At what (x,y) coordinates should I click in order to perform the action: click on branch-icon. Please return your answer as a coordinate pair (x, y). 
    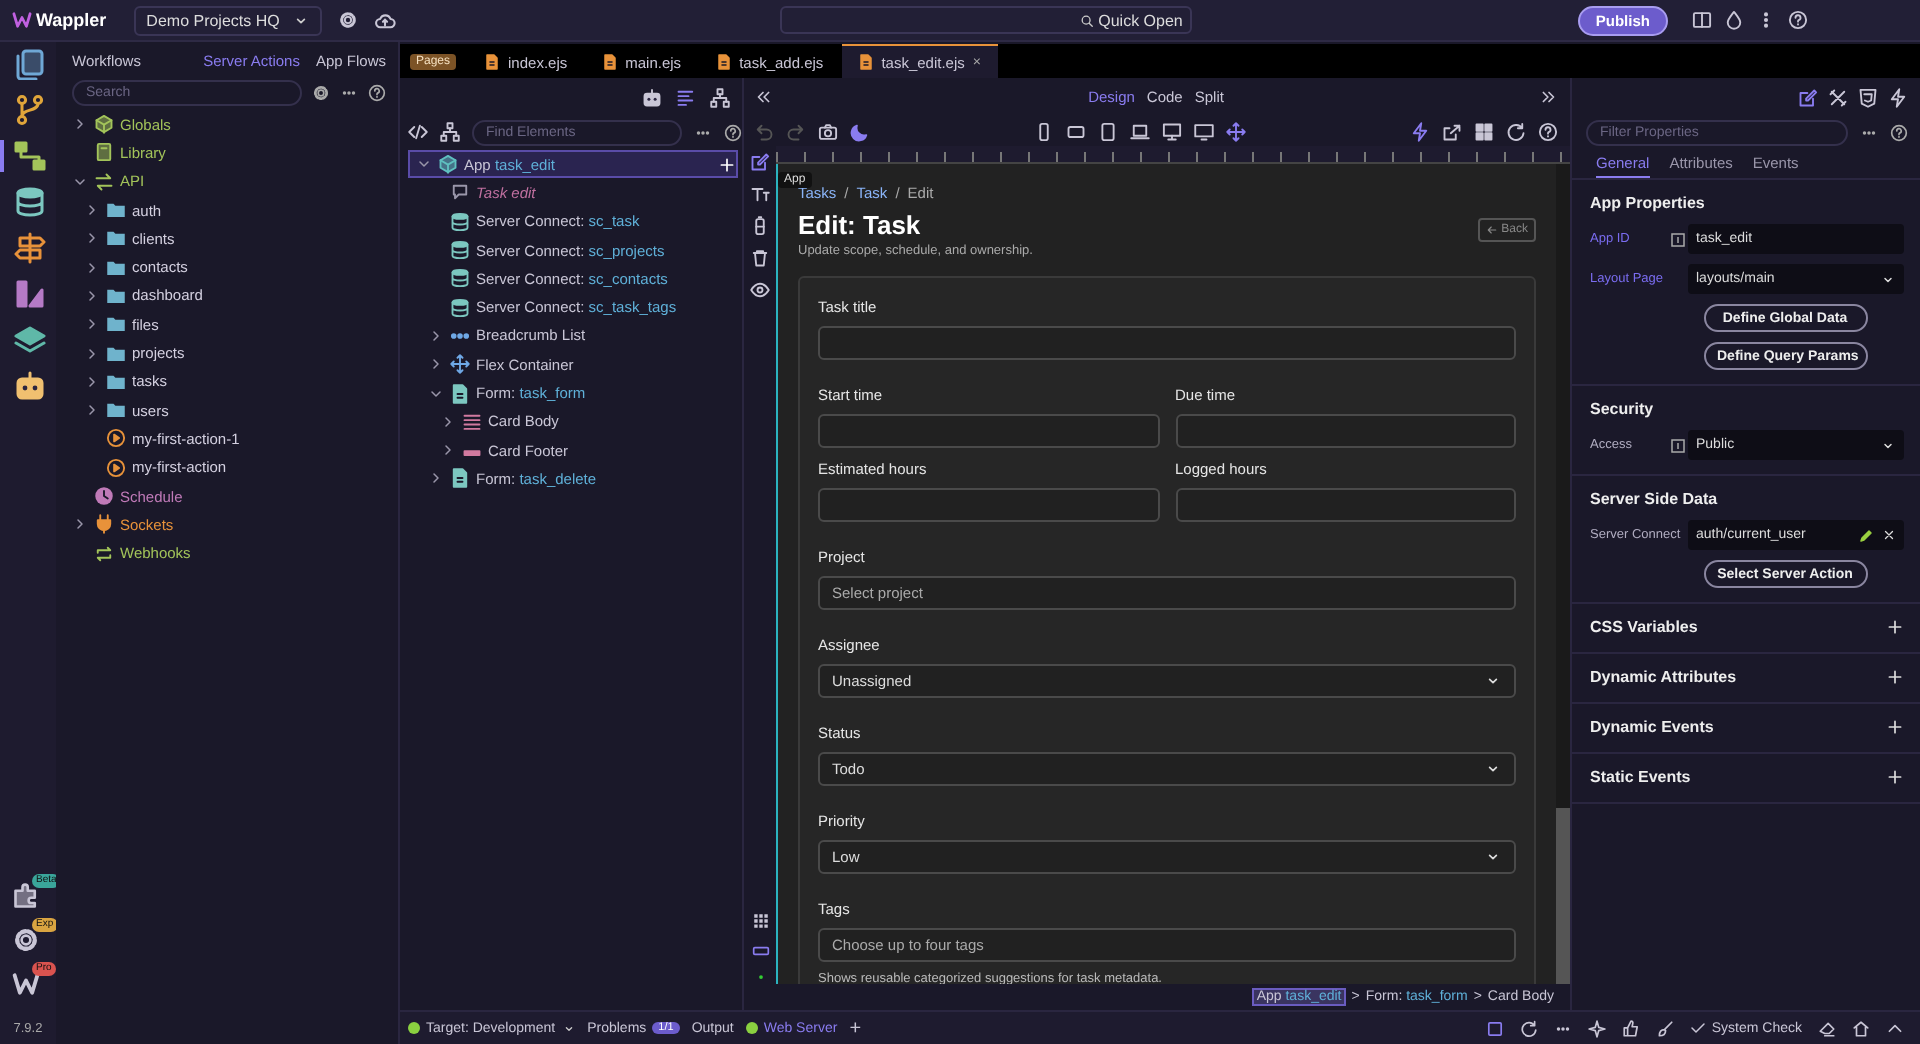
    Looking at the image, I should click on (30, 110).